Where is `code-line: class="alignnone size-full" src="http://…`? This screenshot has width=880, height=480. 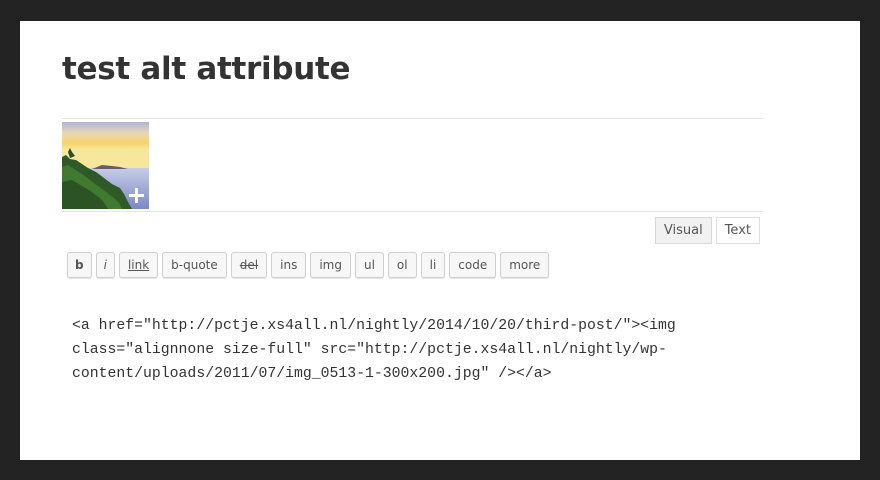
code-line: class="alignnone size-full" src="http://… is located at coordinates (369, 350).